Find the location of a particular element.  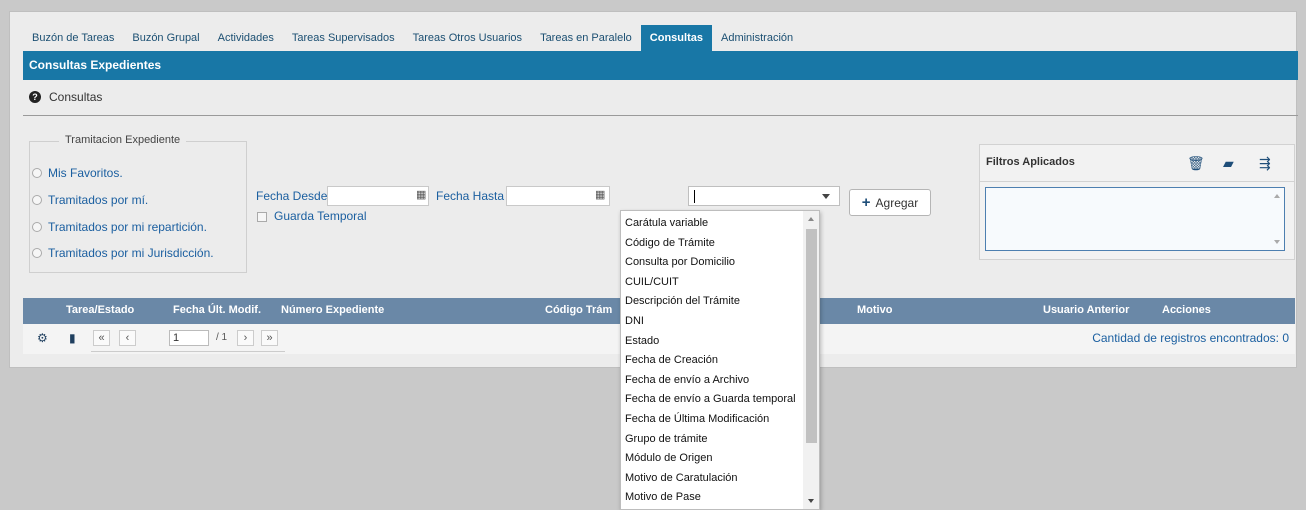

page-number-input: 1 is located at coordinates (189, 338).